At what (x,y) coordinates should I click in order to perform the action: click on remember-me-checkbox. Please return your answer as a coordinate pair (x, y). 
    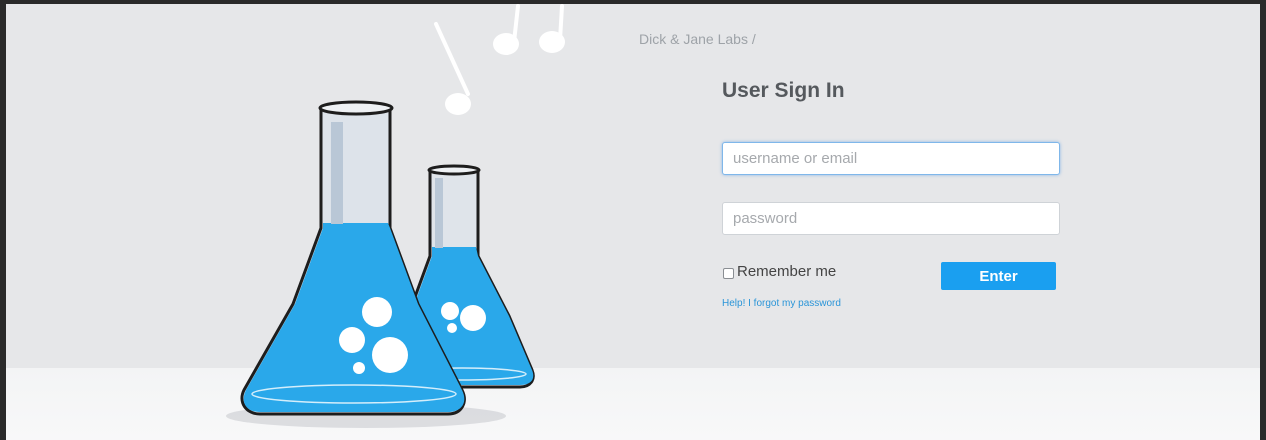
    Looking at the image, I should click on (728, 273).